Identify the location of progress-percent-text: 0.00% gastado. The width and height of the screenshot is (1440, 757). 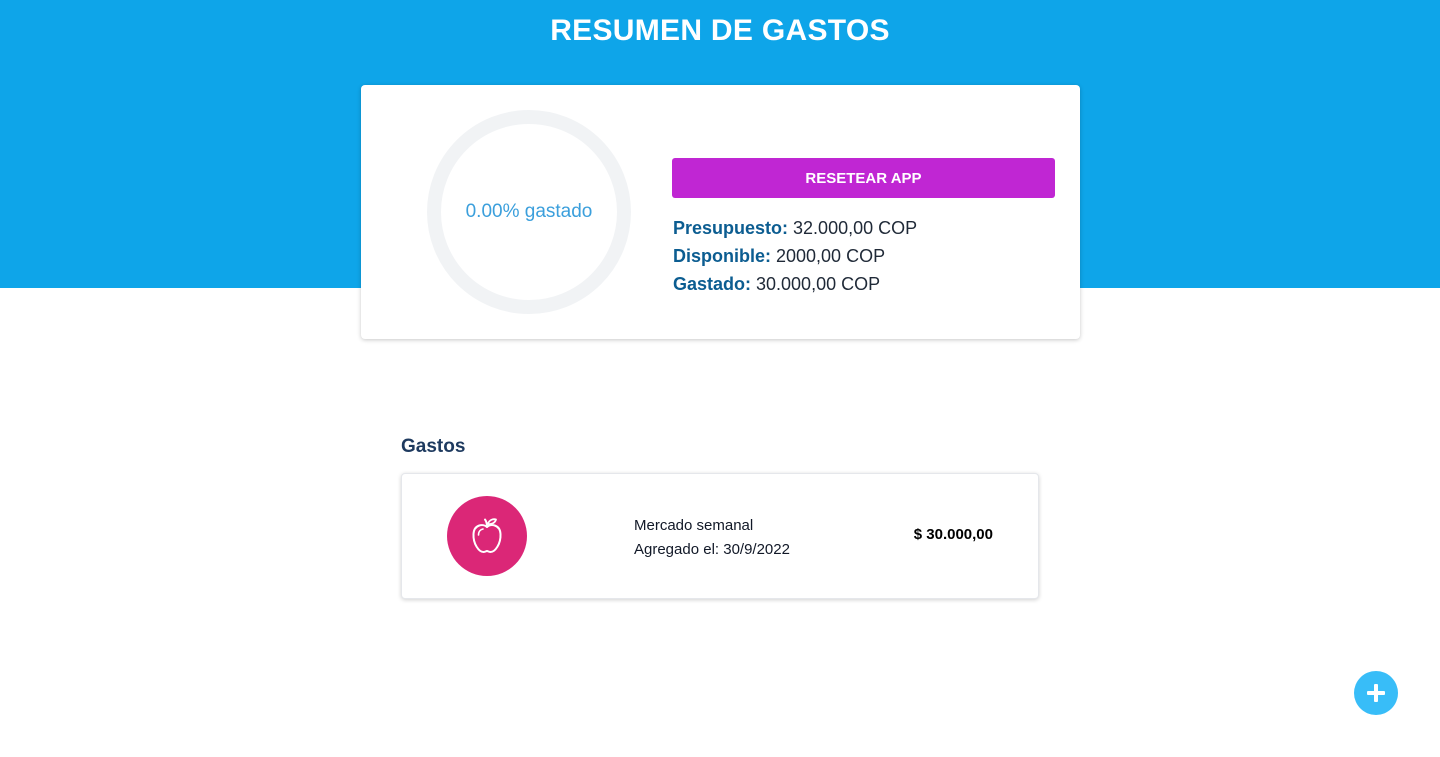
(529, 211).